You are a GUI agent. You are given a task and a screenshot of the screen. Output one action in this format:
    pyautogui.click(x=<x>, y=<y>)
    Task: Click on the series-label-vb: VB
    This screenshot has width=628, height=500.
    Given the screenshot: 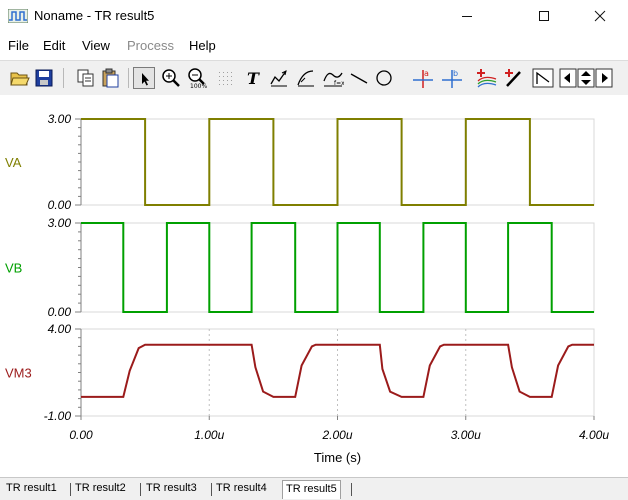 What is the action you would take?
    pyautogui.click(x=13, y=268)
    